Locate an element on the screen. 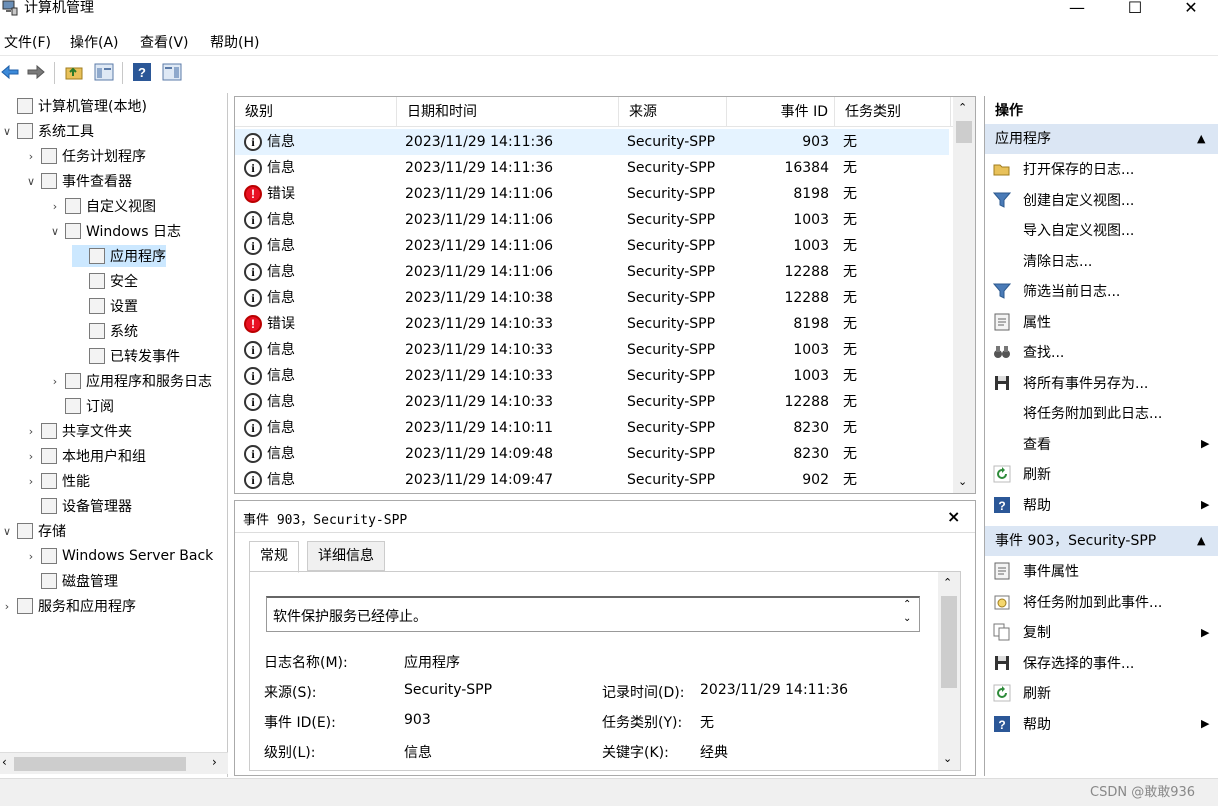 Image resolution: width=1218 pixels, height=806 pixels. column-level: 级别 is located at coordinates (316, 112).